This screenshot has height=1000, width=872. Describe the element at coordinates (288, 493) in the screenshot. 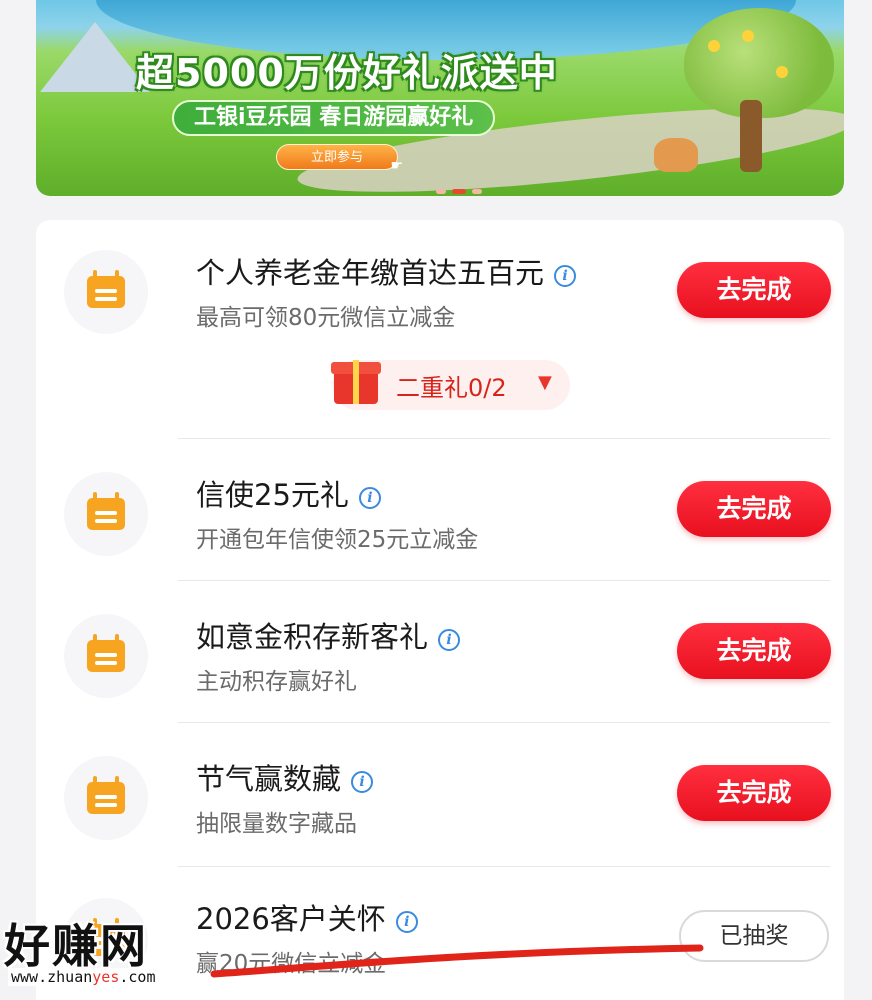

I see `task-title: 信使25元礼 i` at that location.